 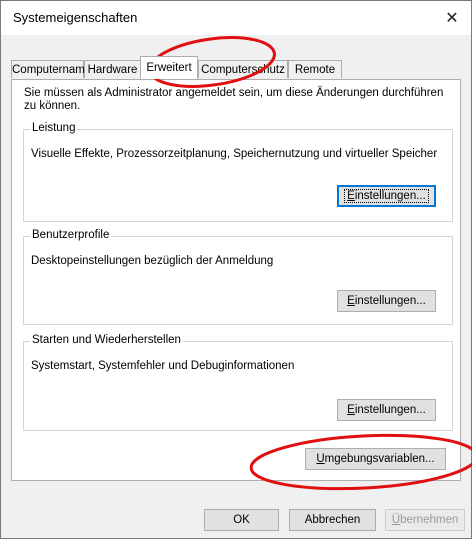 I want to click on title-bar: Systemeigenschaften ✕, so click(x=236, y=18).